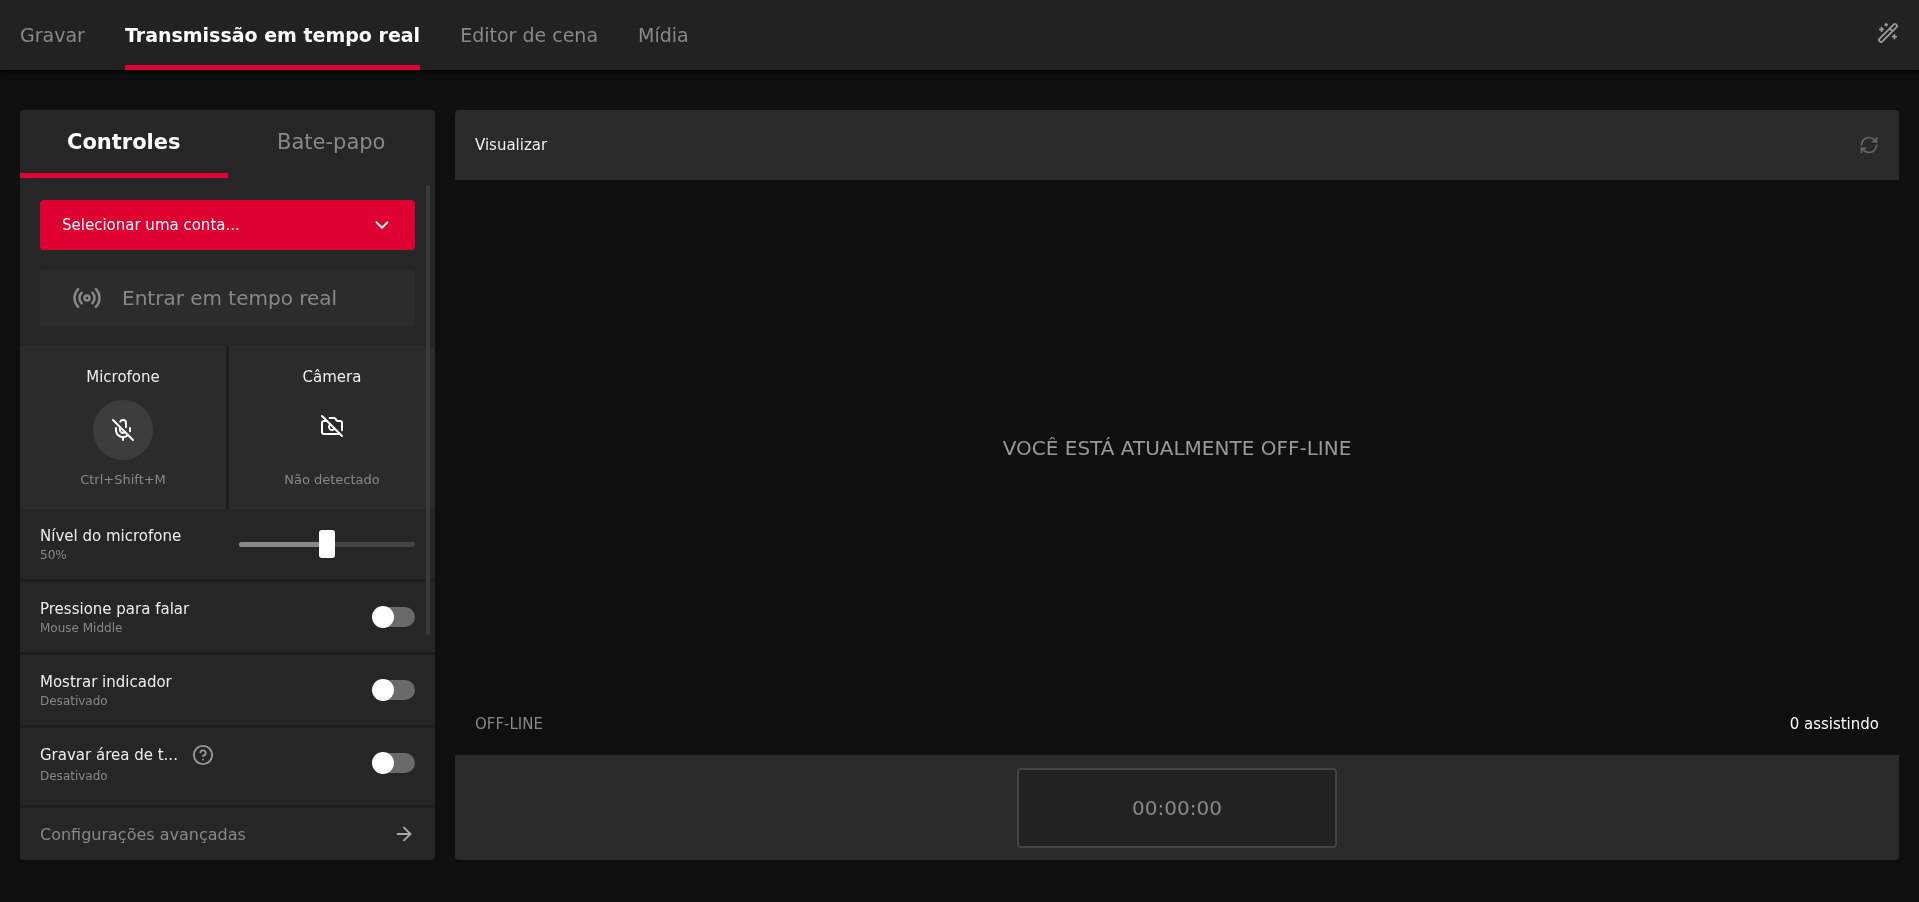  What do you see at coordinates (332, 426) in the screenshot?
I see `camera-off-icon` at bounding box center [332, 426].